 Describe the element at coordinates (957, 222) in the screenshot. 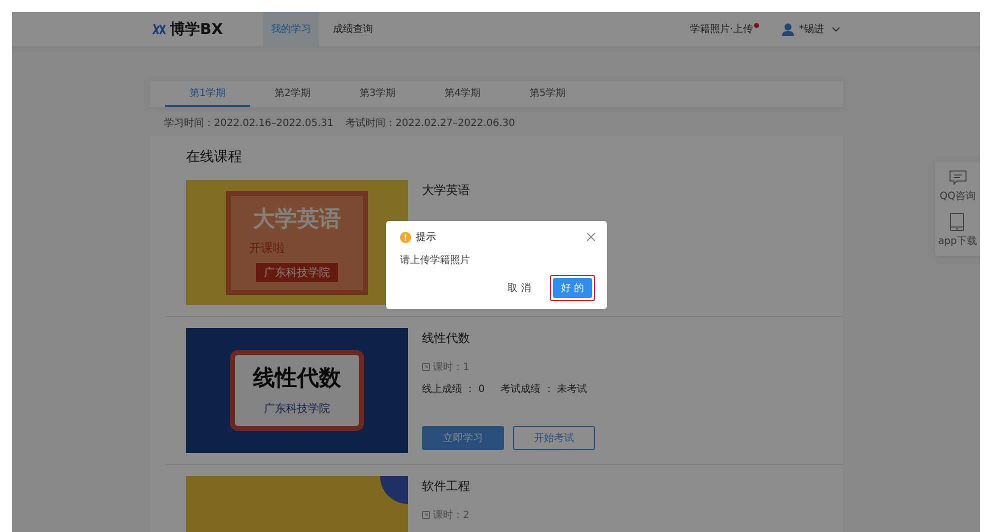

I see `tablet-icon` at that location.